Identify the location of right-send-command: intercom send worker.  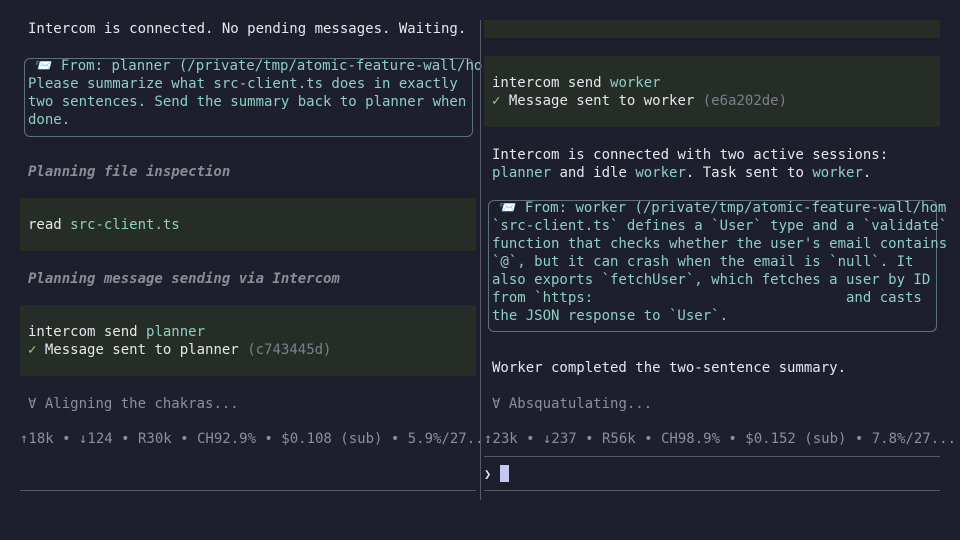
(576, 83).